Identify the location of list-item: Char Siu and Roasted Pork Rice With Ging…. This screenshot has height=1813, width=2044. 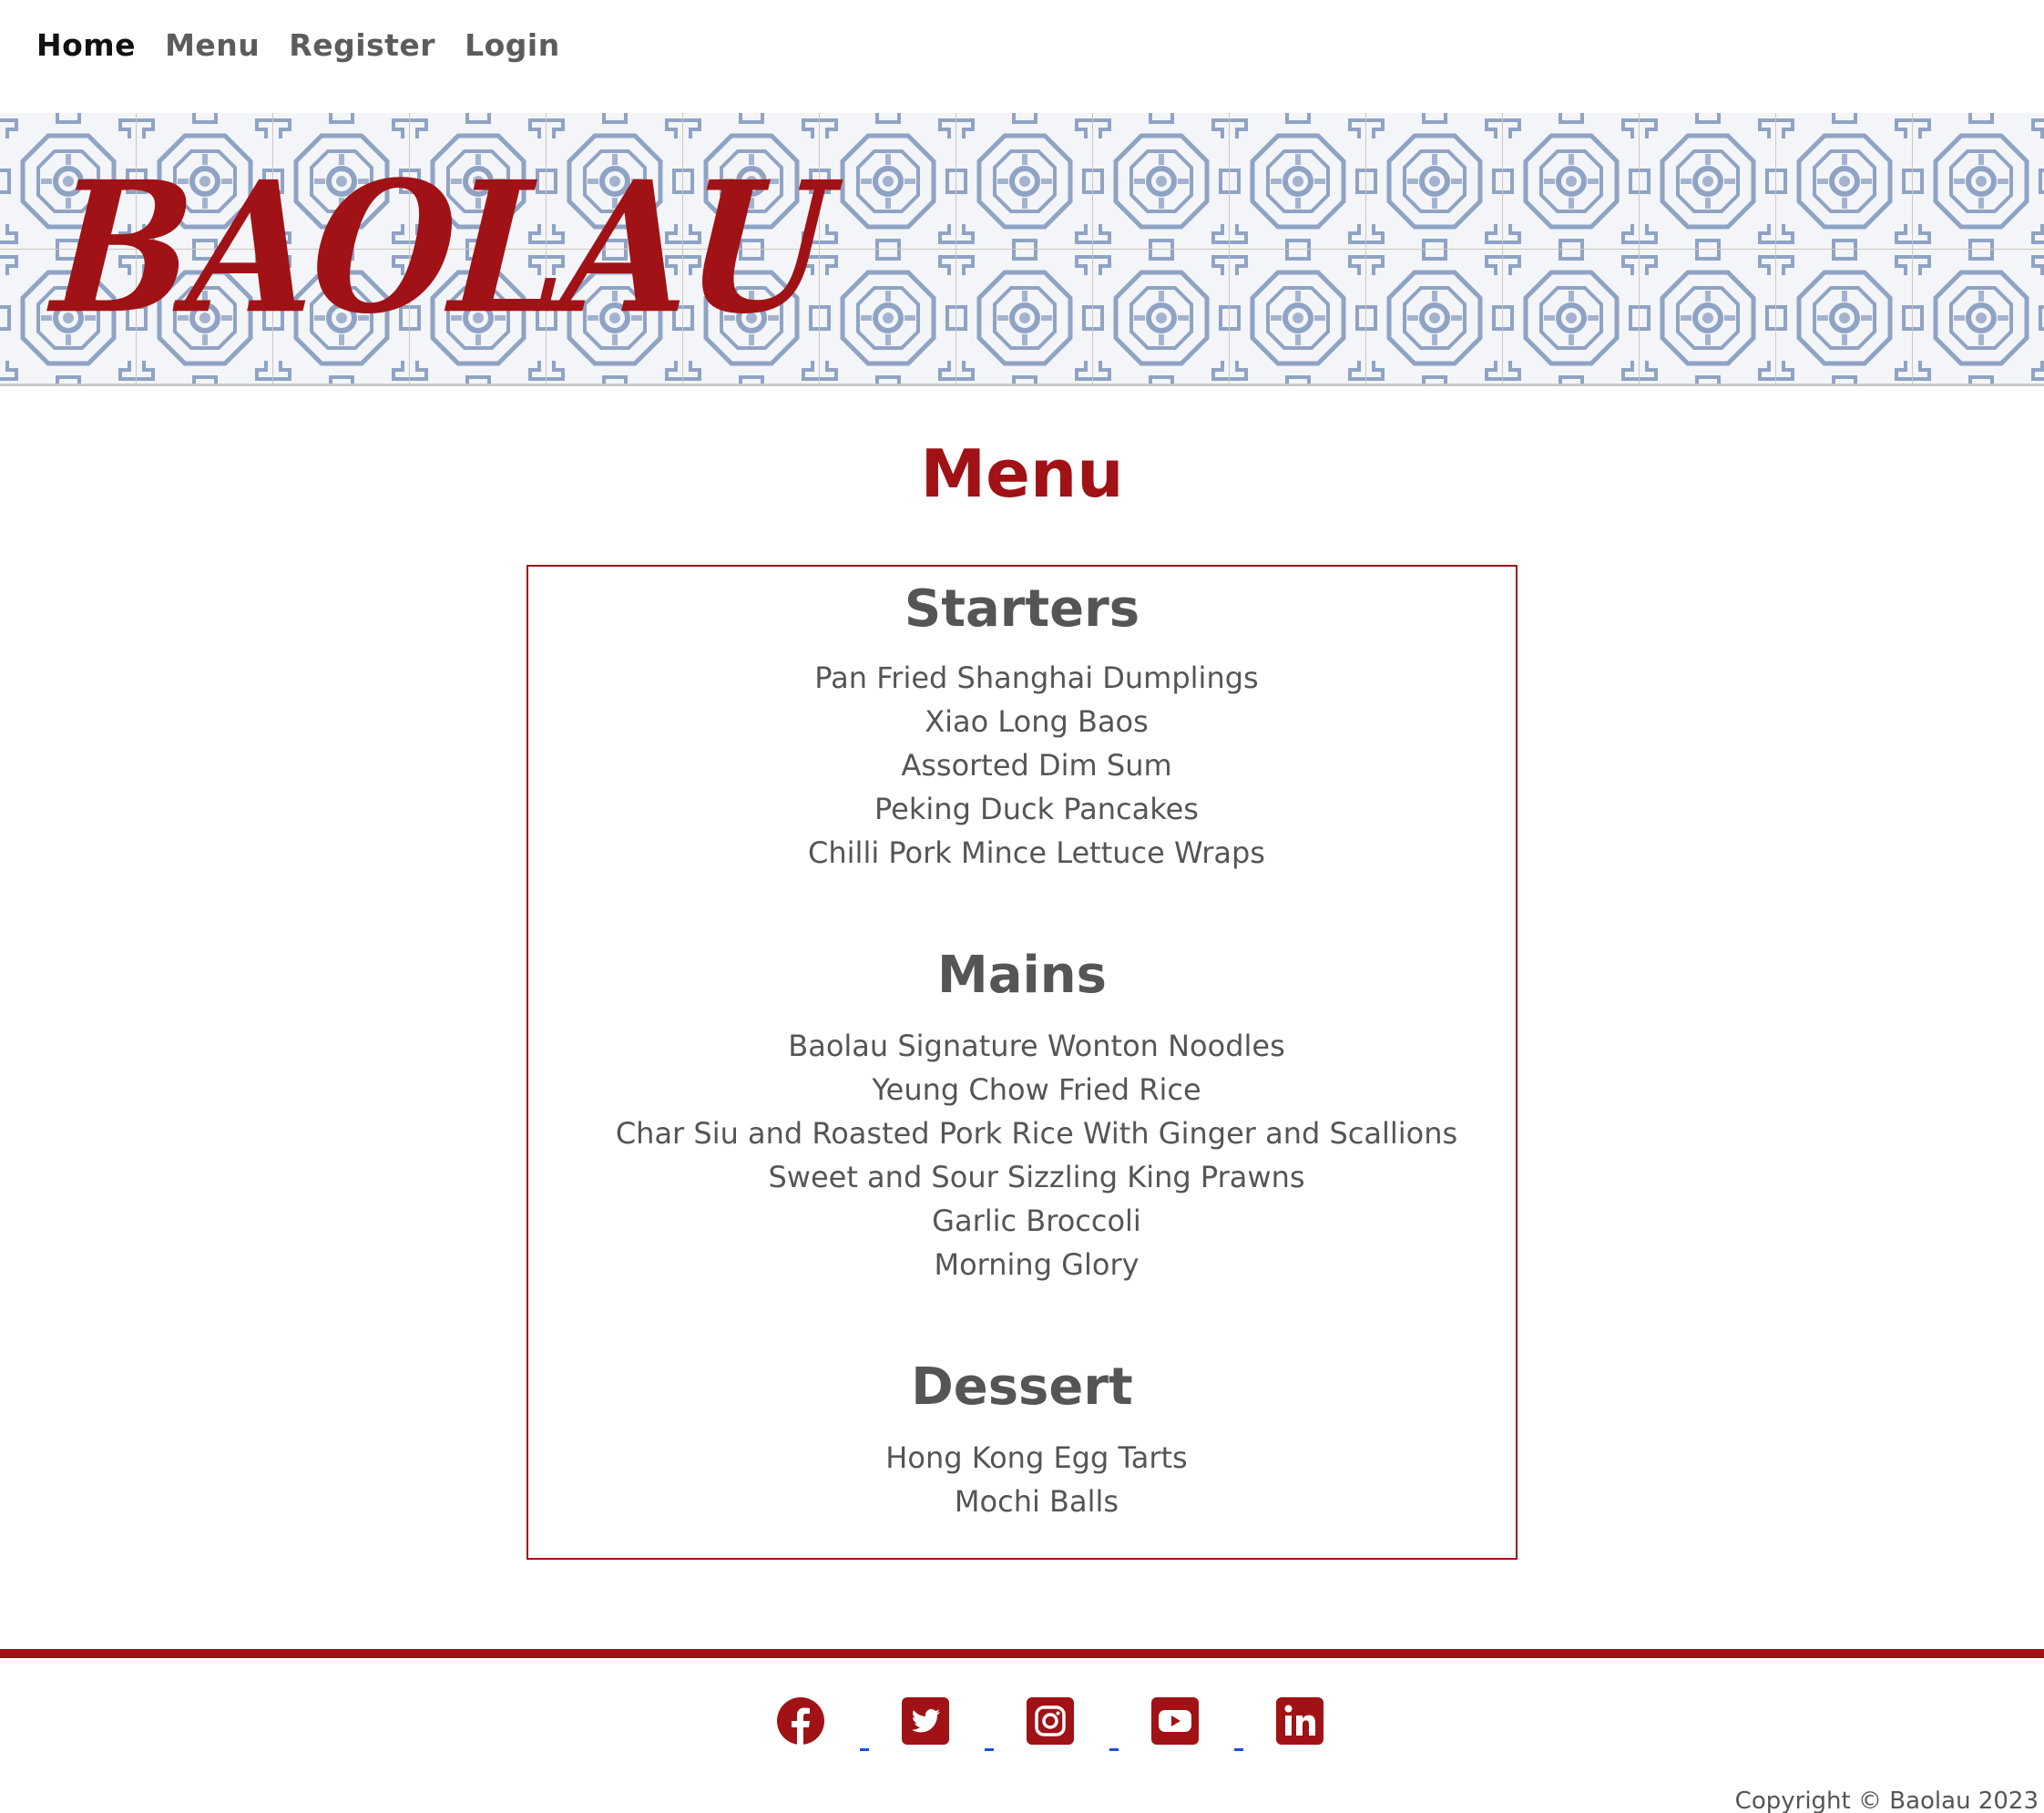
(1036, 1133).